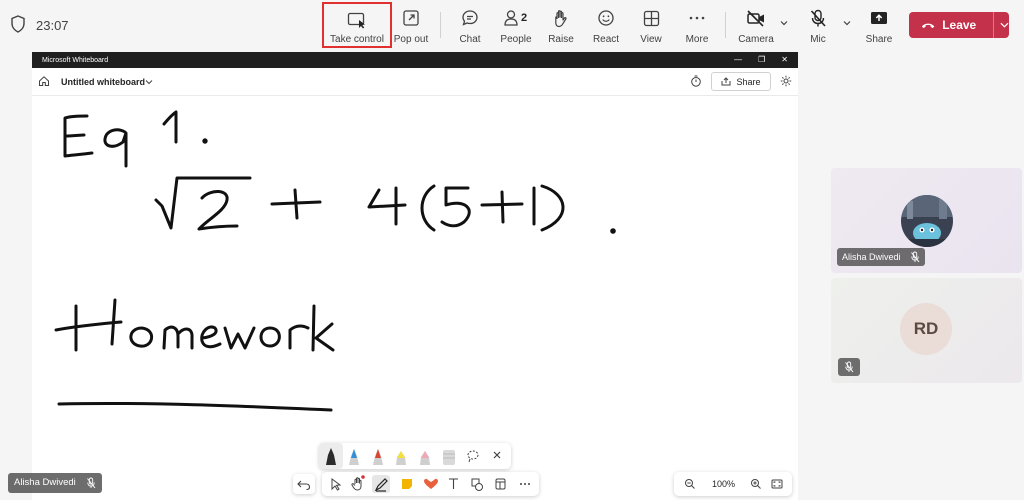 The height and width of the screenshot is (500, 1024). What do you see at coordinates (411, 39) in the screenshot?
I see `pop-out-label: Pop out` at bounding box center [411, 39].